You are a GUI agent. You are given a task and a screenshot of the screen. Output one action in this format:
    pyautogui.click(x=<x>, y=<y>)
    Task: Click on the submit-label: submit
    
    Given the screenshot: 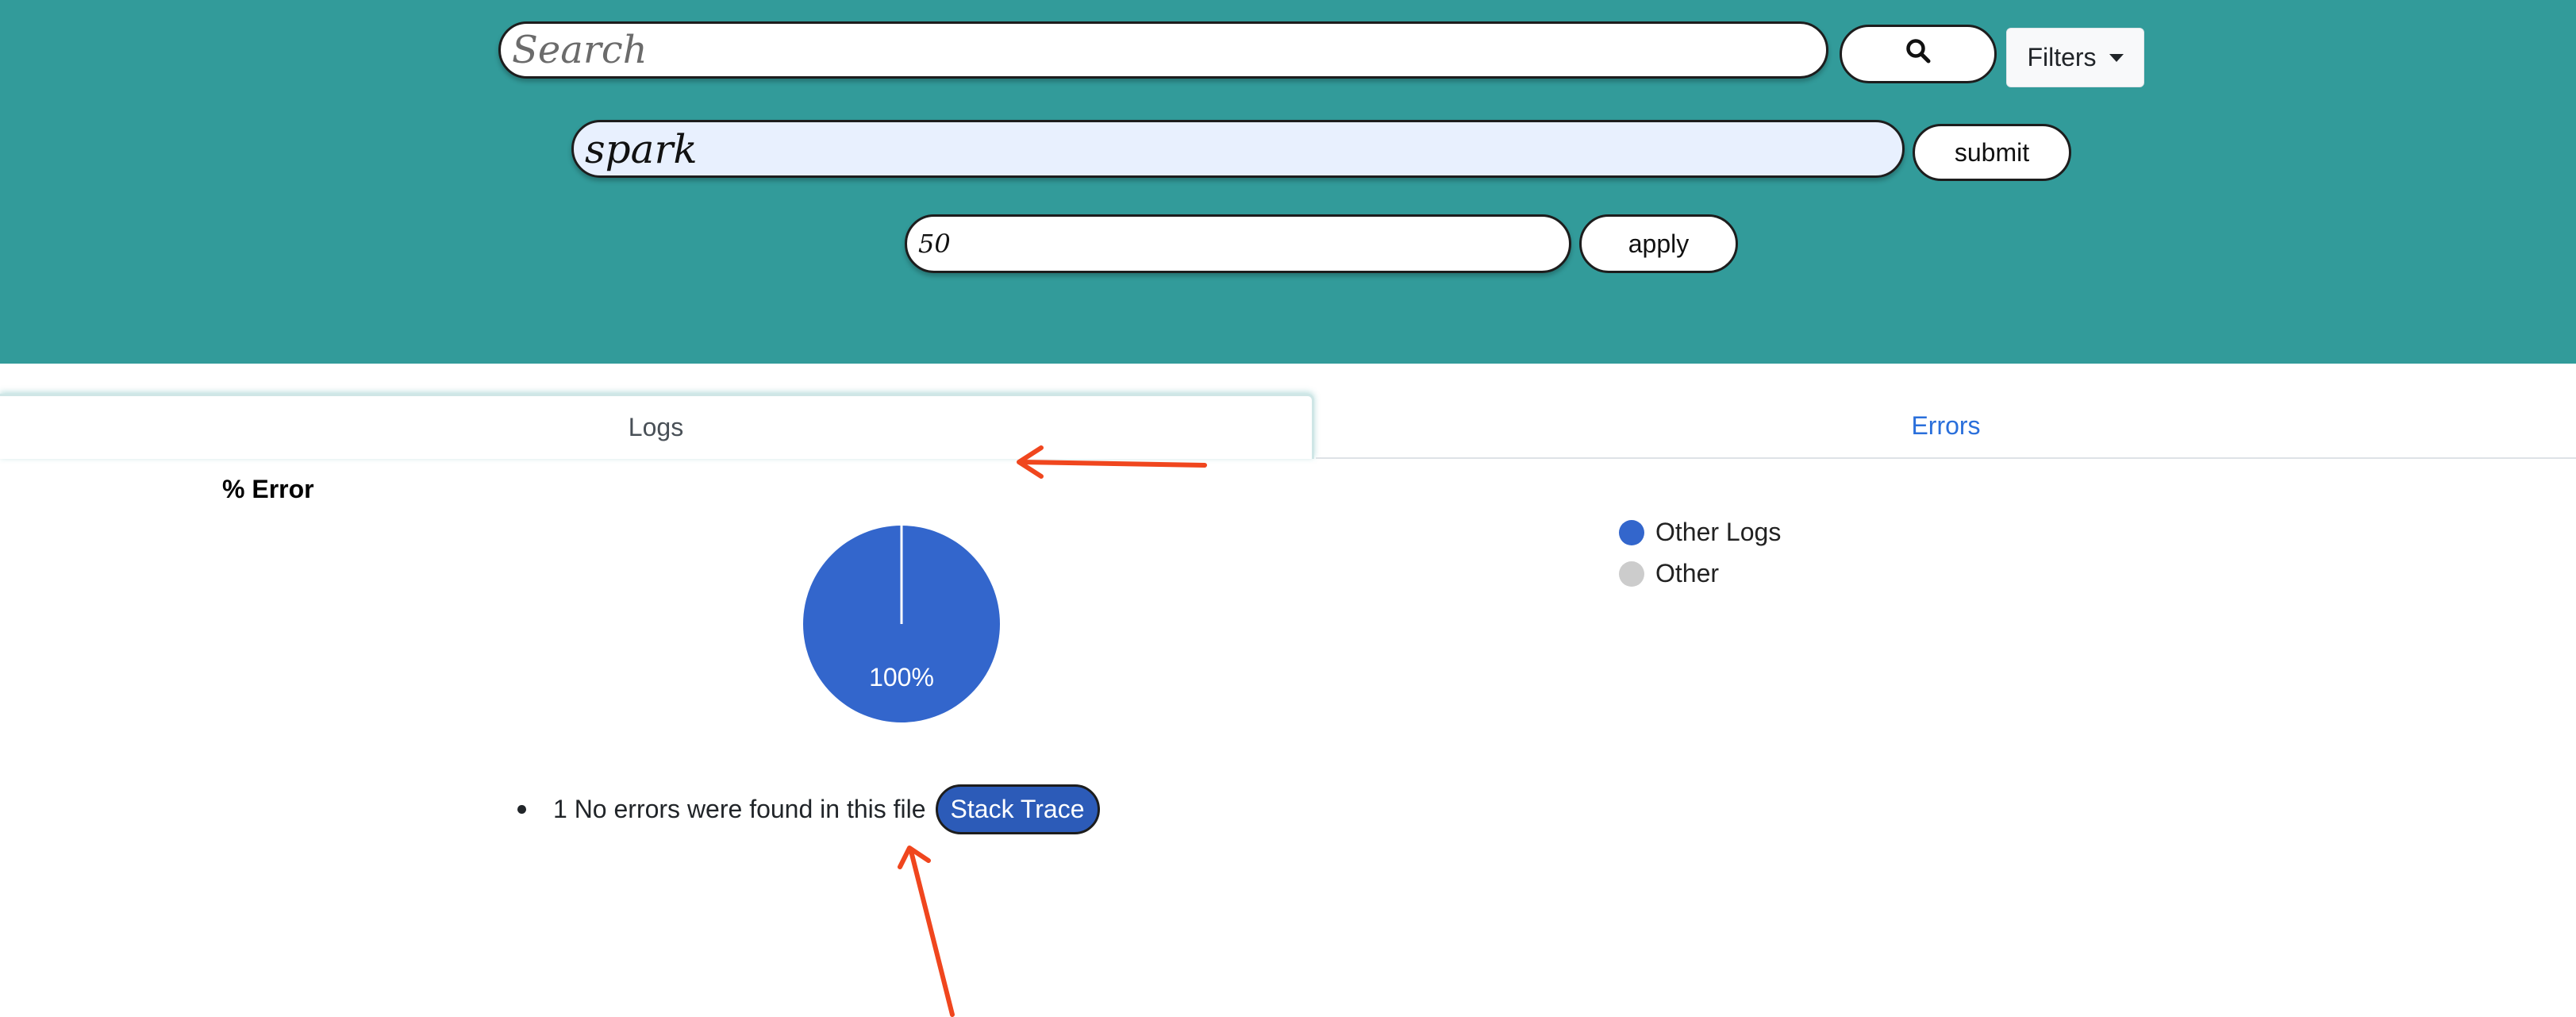 What is the action you would take?
    pyautogui.click(x=1992, y=152)
    